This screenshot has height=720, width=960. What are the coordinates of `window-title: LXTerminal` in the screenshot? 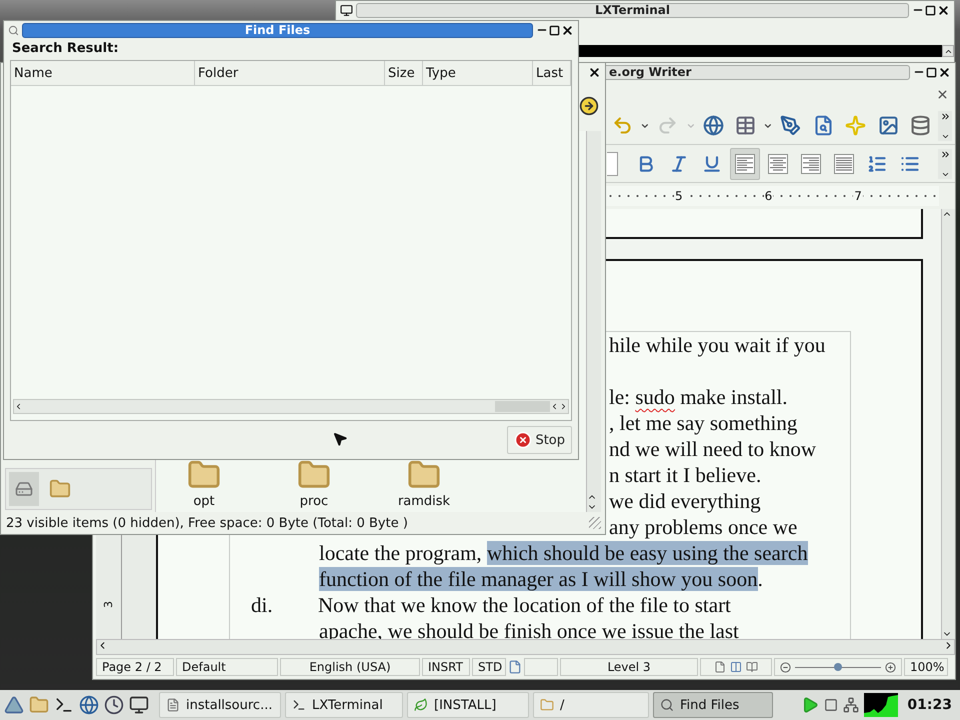 It's located at (632, 10).